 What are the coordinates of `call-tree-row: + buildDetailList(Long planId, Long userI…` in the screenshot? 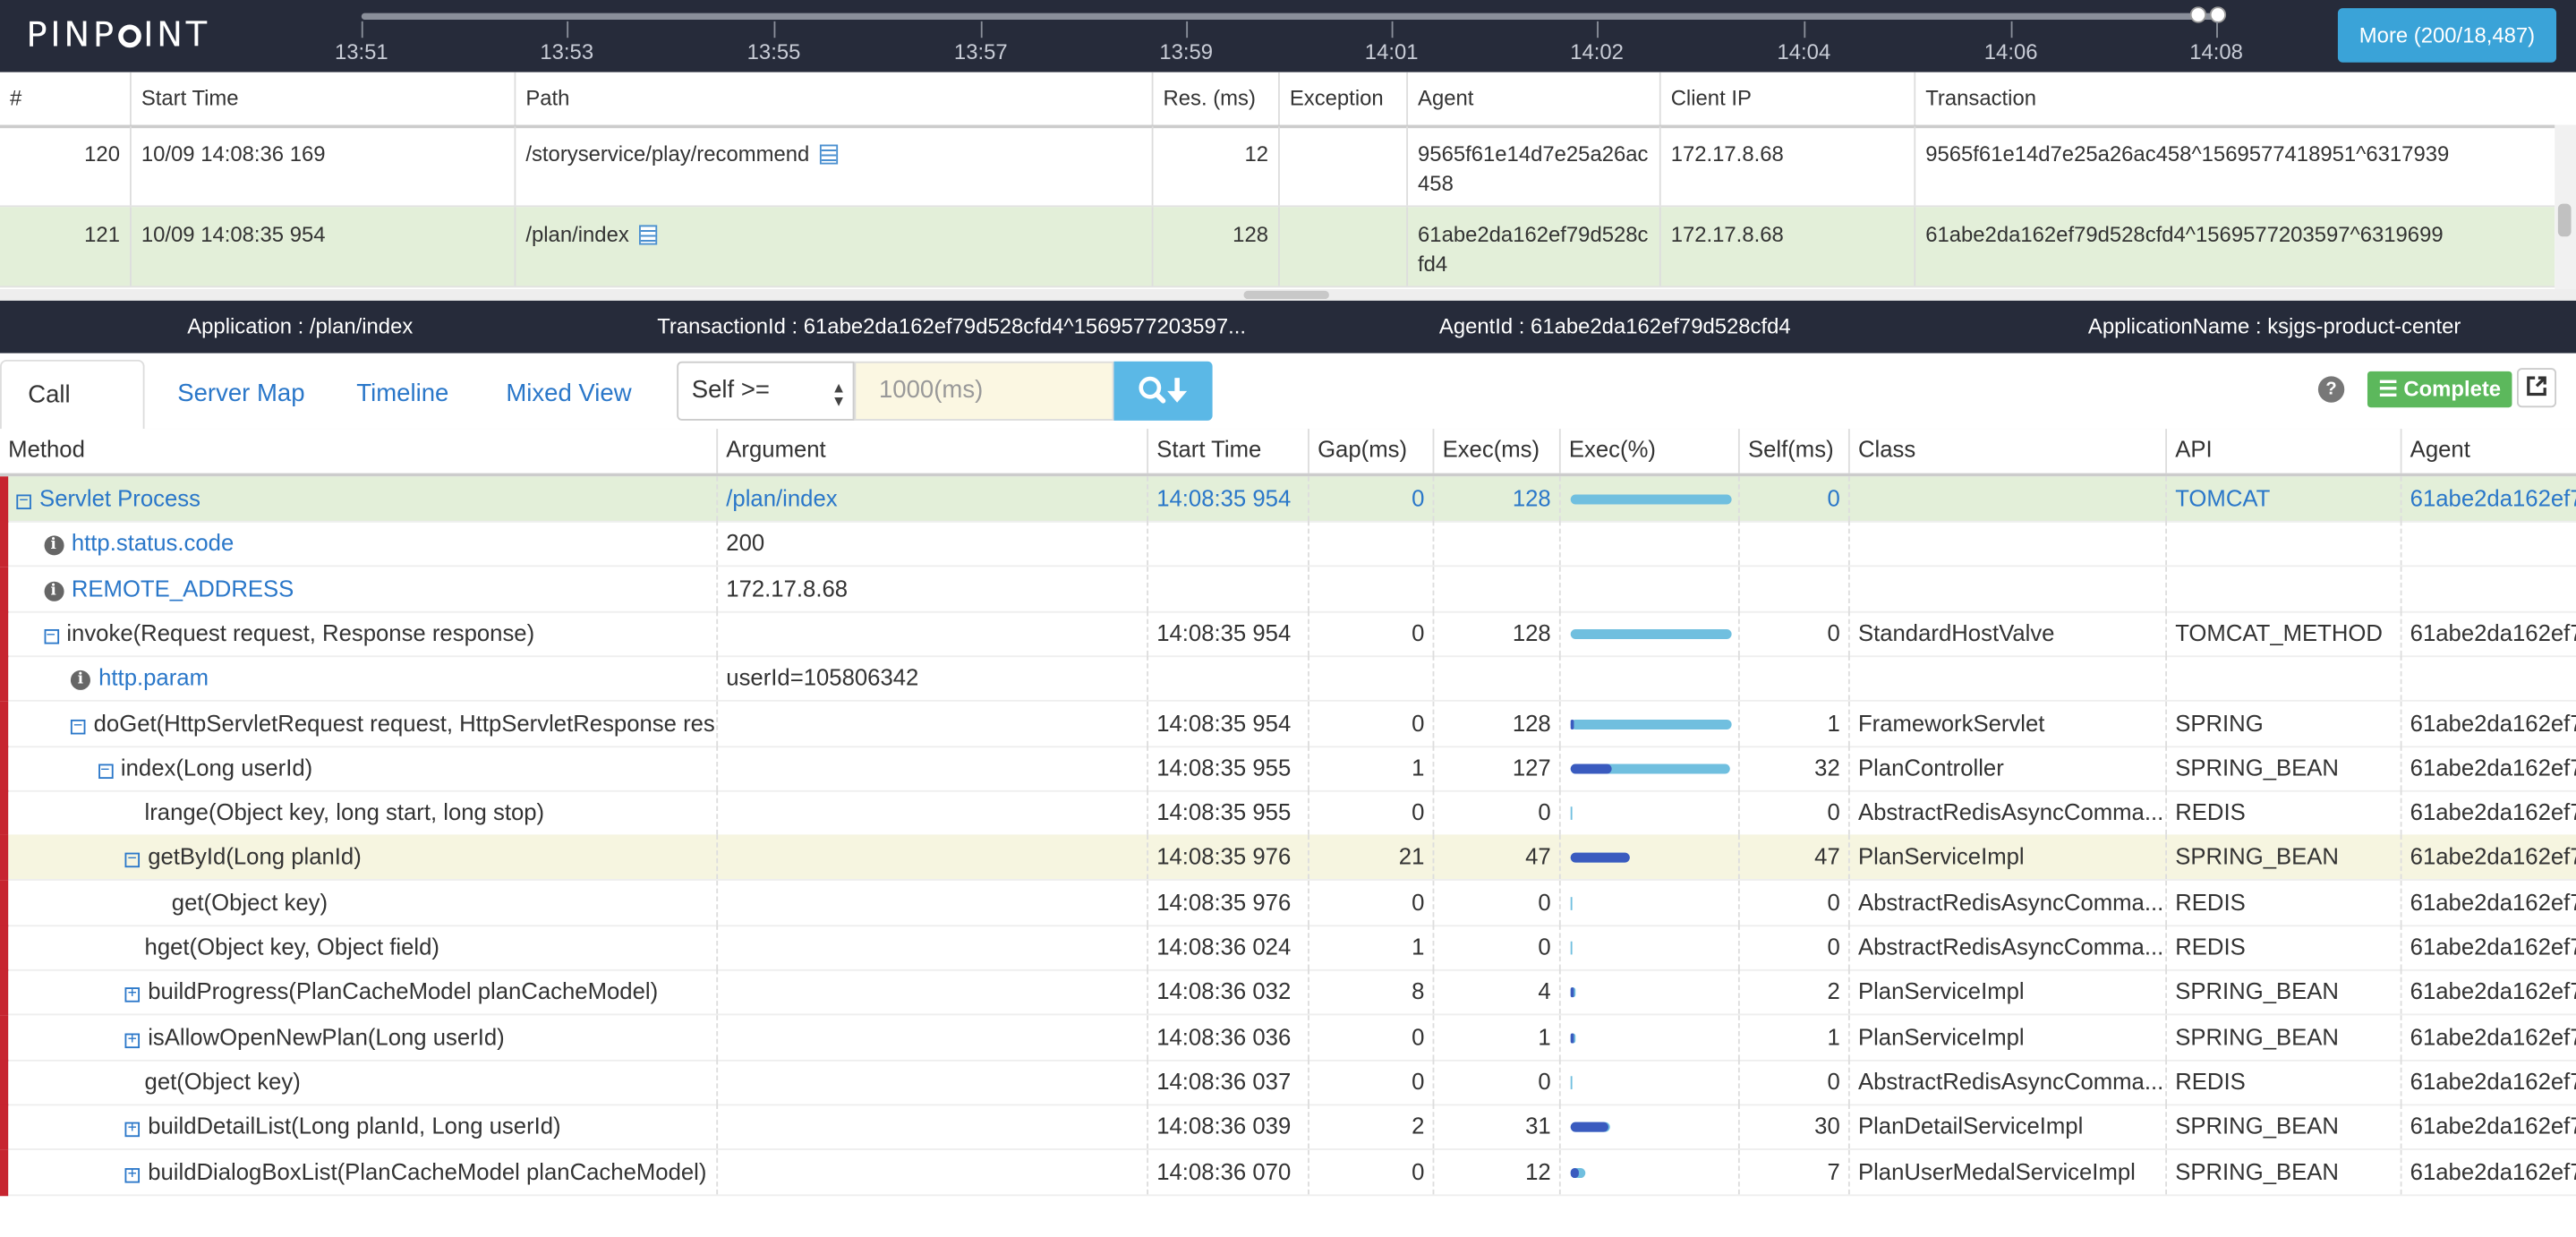 It's located at (1288, 1127).